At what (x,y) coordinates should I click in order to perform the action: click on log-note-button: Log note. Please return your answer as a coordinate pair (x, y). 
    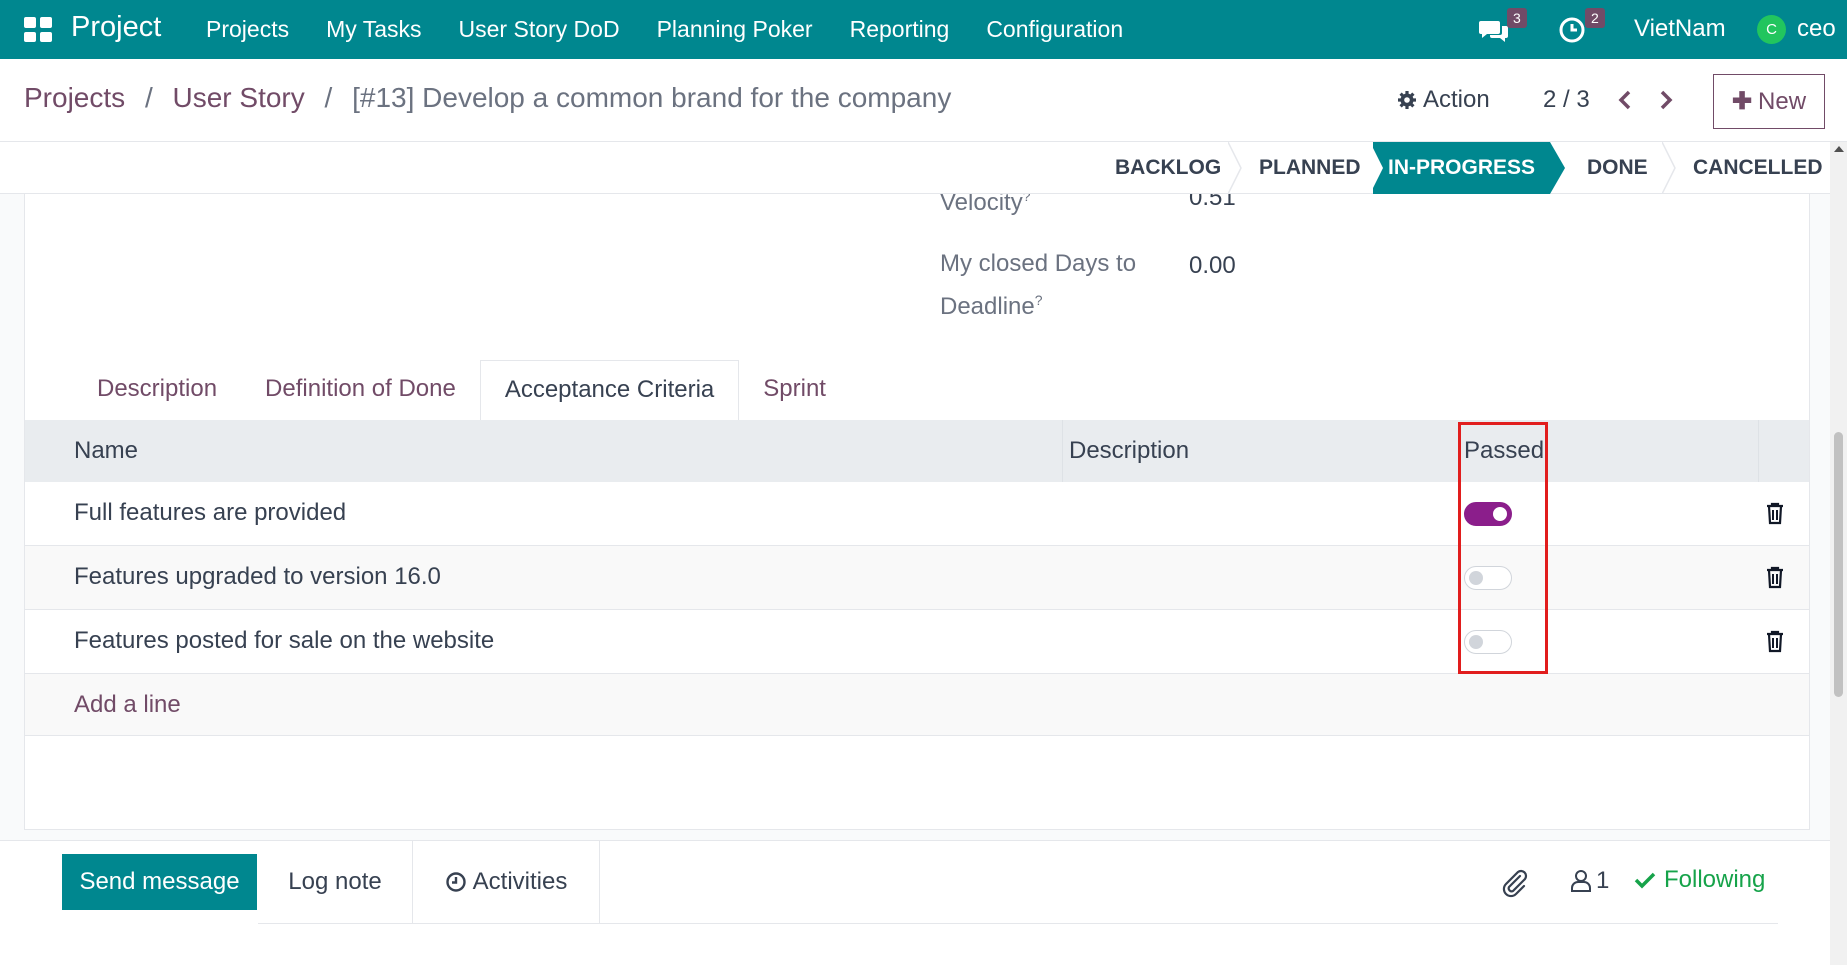
    Looking at the image, I should click on (335, 882).